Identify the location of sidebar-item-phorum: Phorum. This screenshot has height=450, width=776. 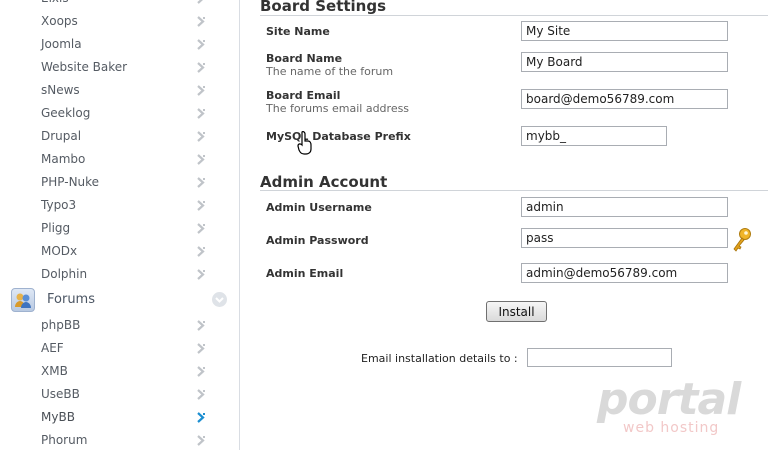
(119, 439).